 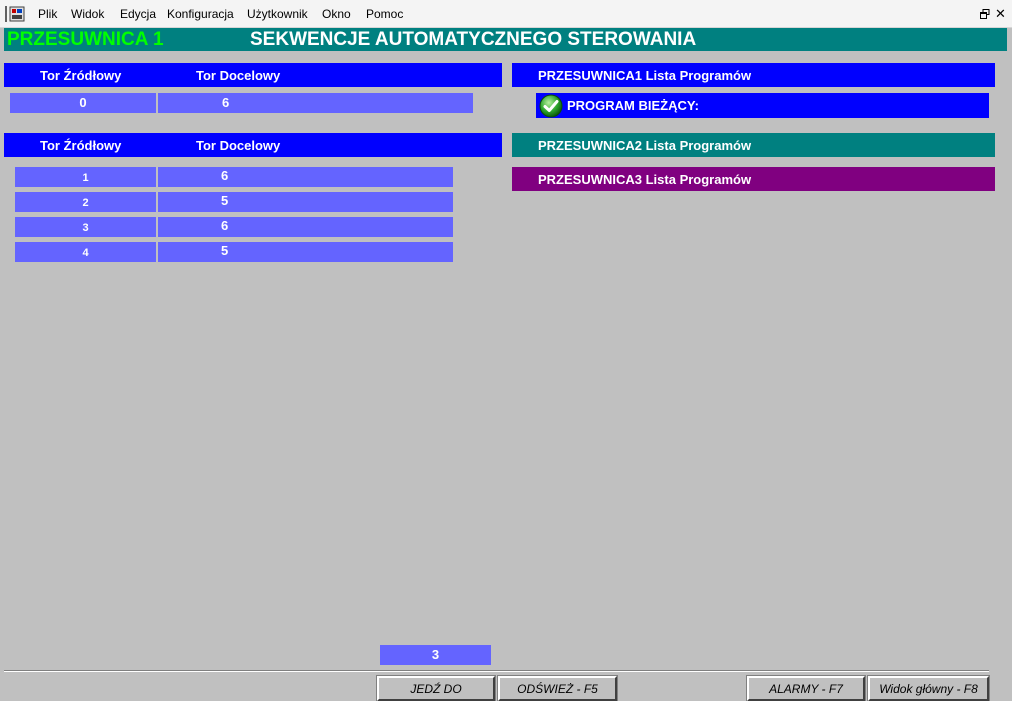 I want to click on main-view-button: Widok główny - F8, so click(x=928, y=688).